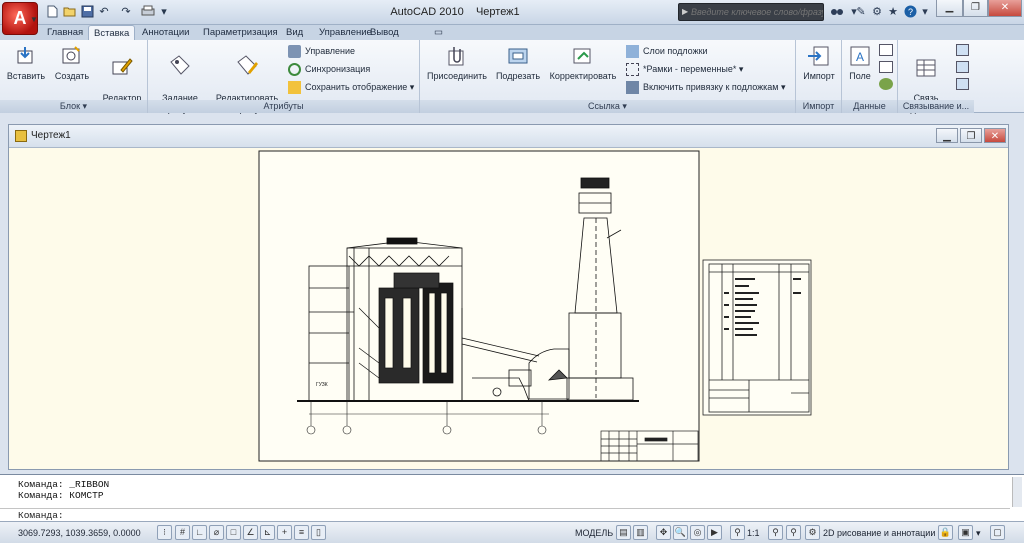 Image resolution: width=1024 pixels, height=543 pixels. I want to click on open-folder-icon, so click(70, 12).